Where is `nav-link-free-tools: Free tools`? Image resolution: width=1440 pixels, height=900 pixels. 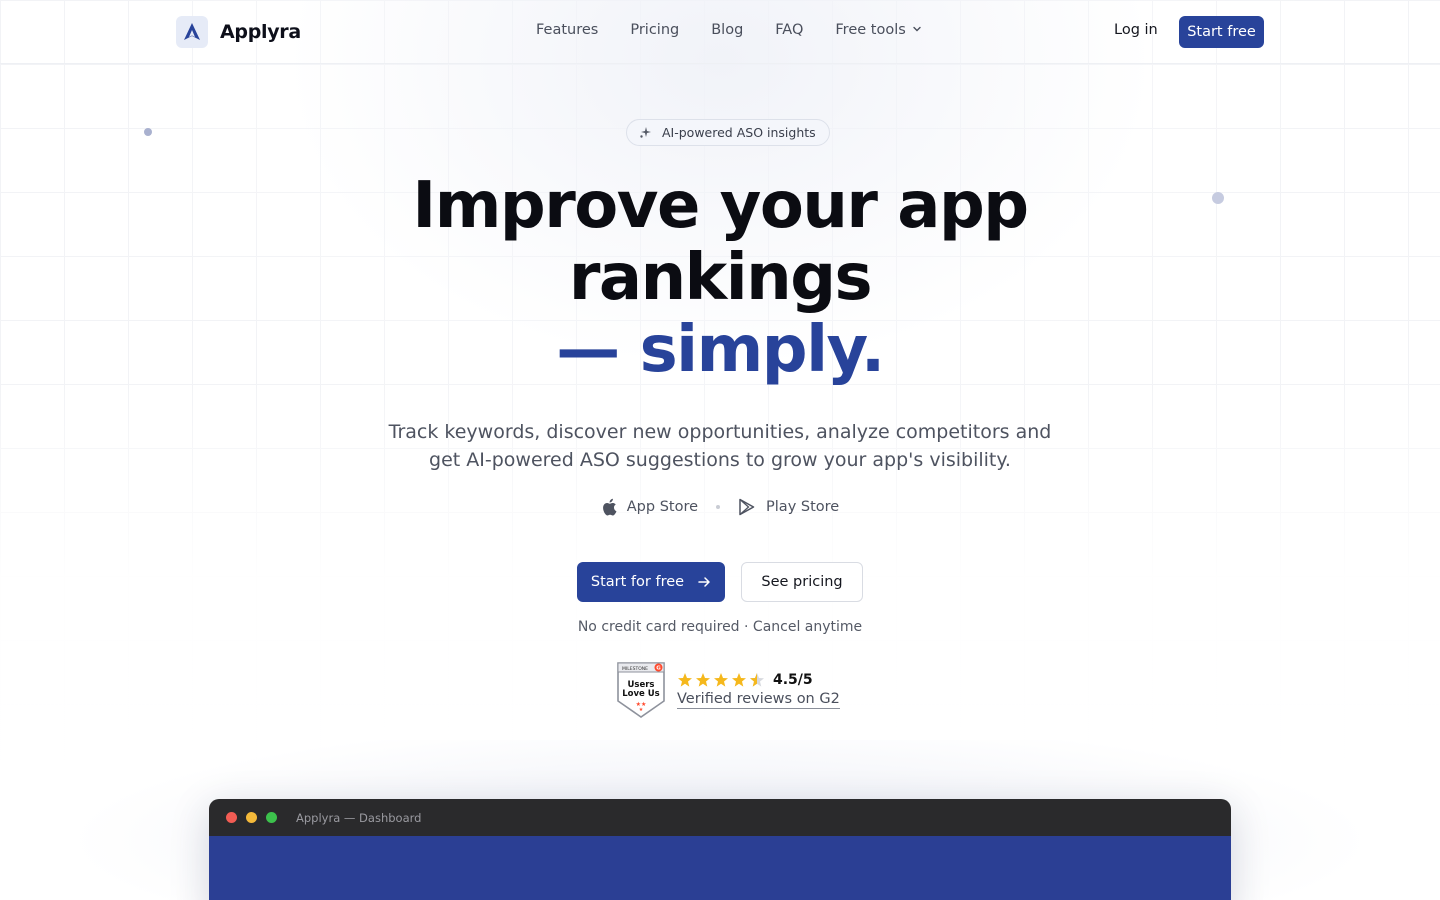 nav-link-free-tools: Free tools is located at coordinates (878, 30).